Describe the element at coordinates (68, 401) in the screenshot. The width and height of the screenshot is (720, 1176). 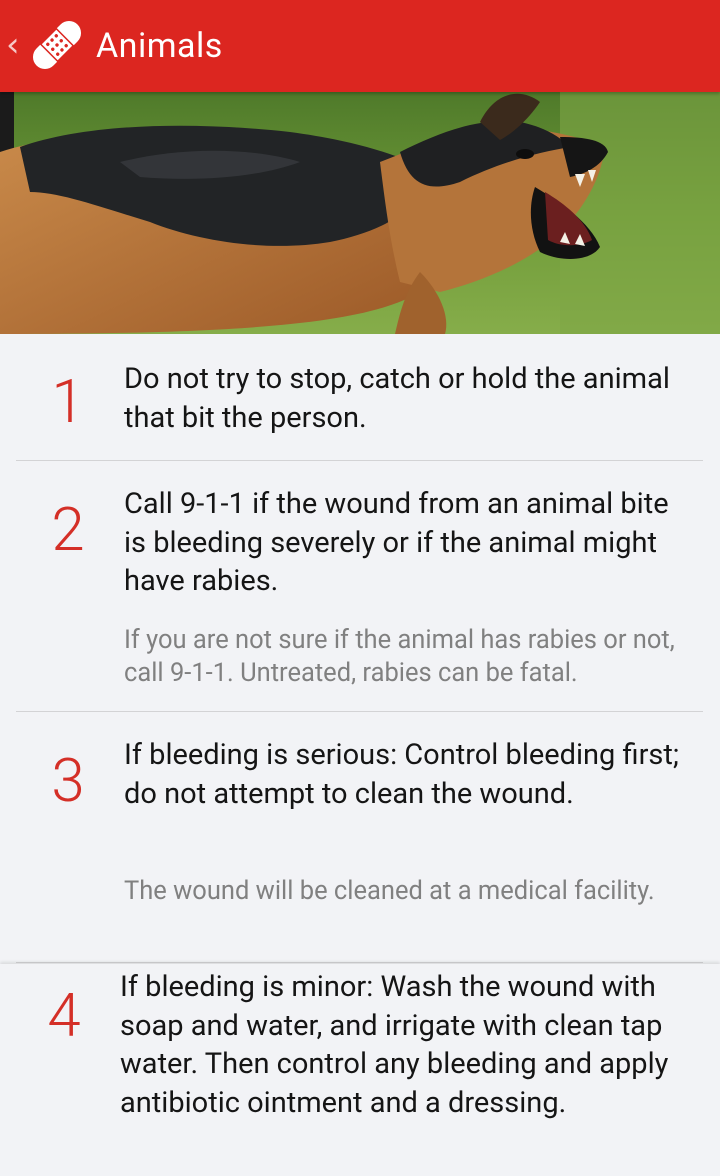
I see `step-number: 1` at that location.